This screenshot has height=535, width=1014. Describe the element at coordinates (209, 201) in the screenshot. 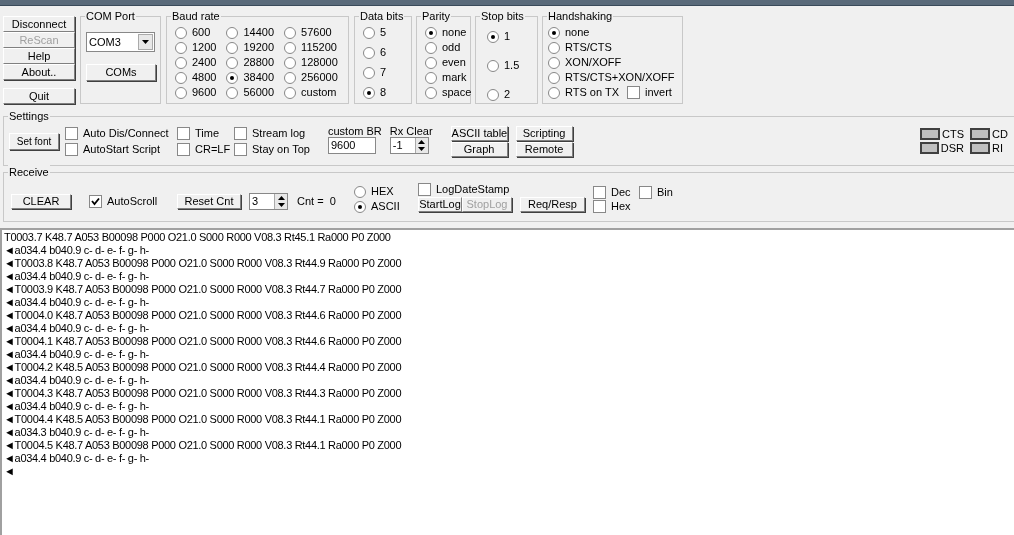

I see `button: Reset Cnt` at that location.